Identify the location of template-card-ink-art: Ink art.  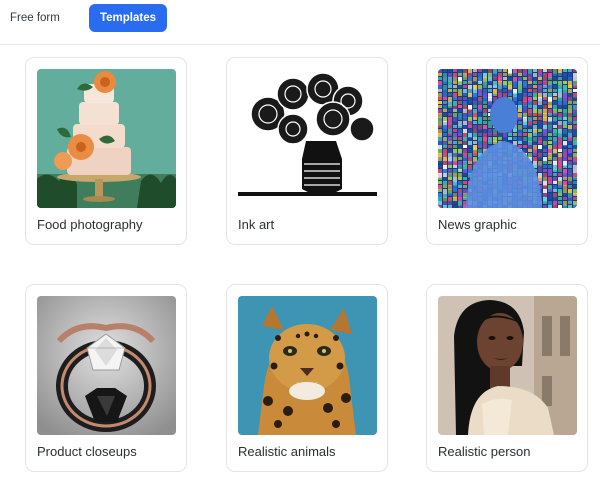
(307, 151).